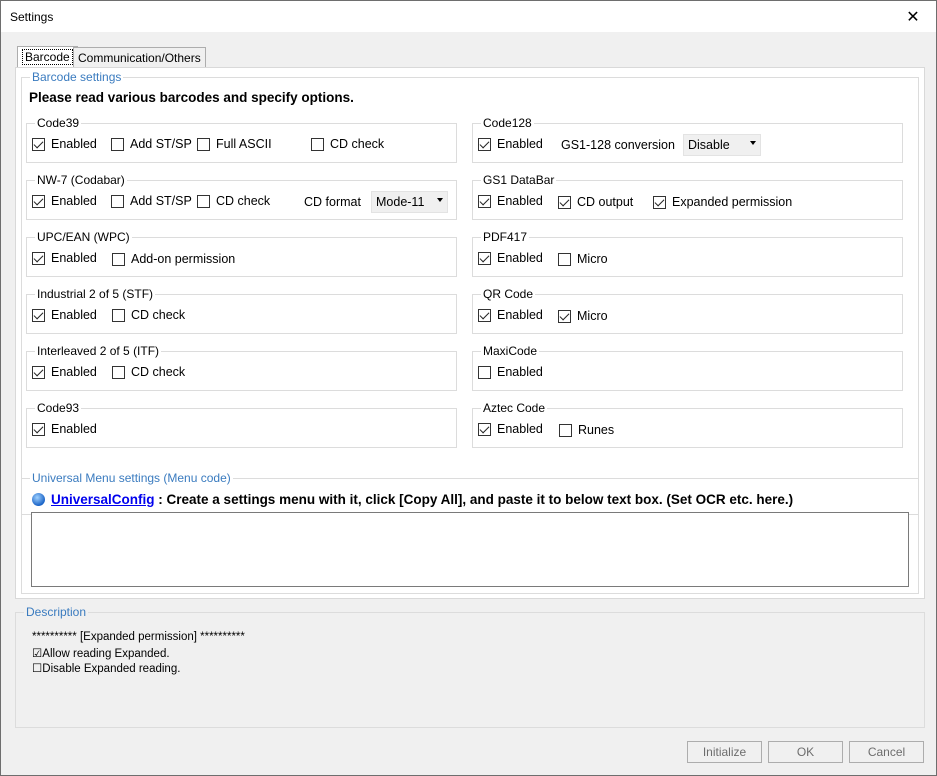  What do you see at coordinates (183, 259) in the screenshot?
I see `checkbox-label: Add-on permission` at bounding box center [183, 259].